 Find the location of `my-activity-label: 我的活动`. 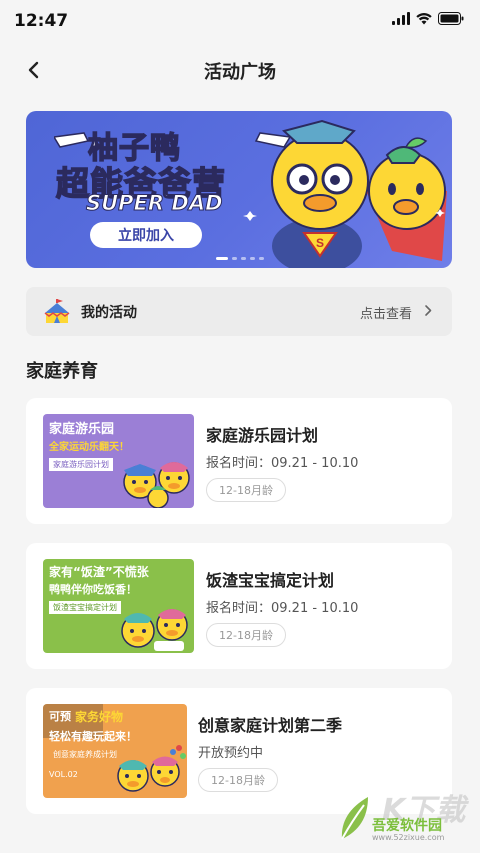

my-activity-label: 我的活动 is located at coordinates (109, 313).